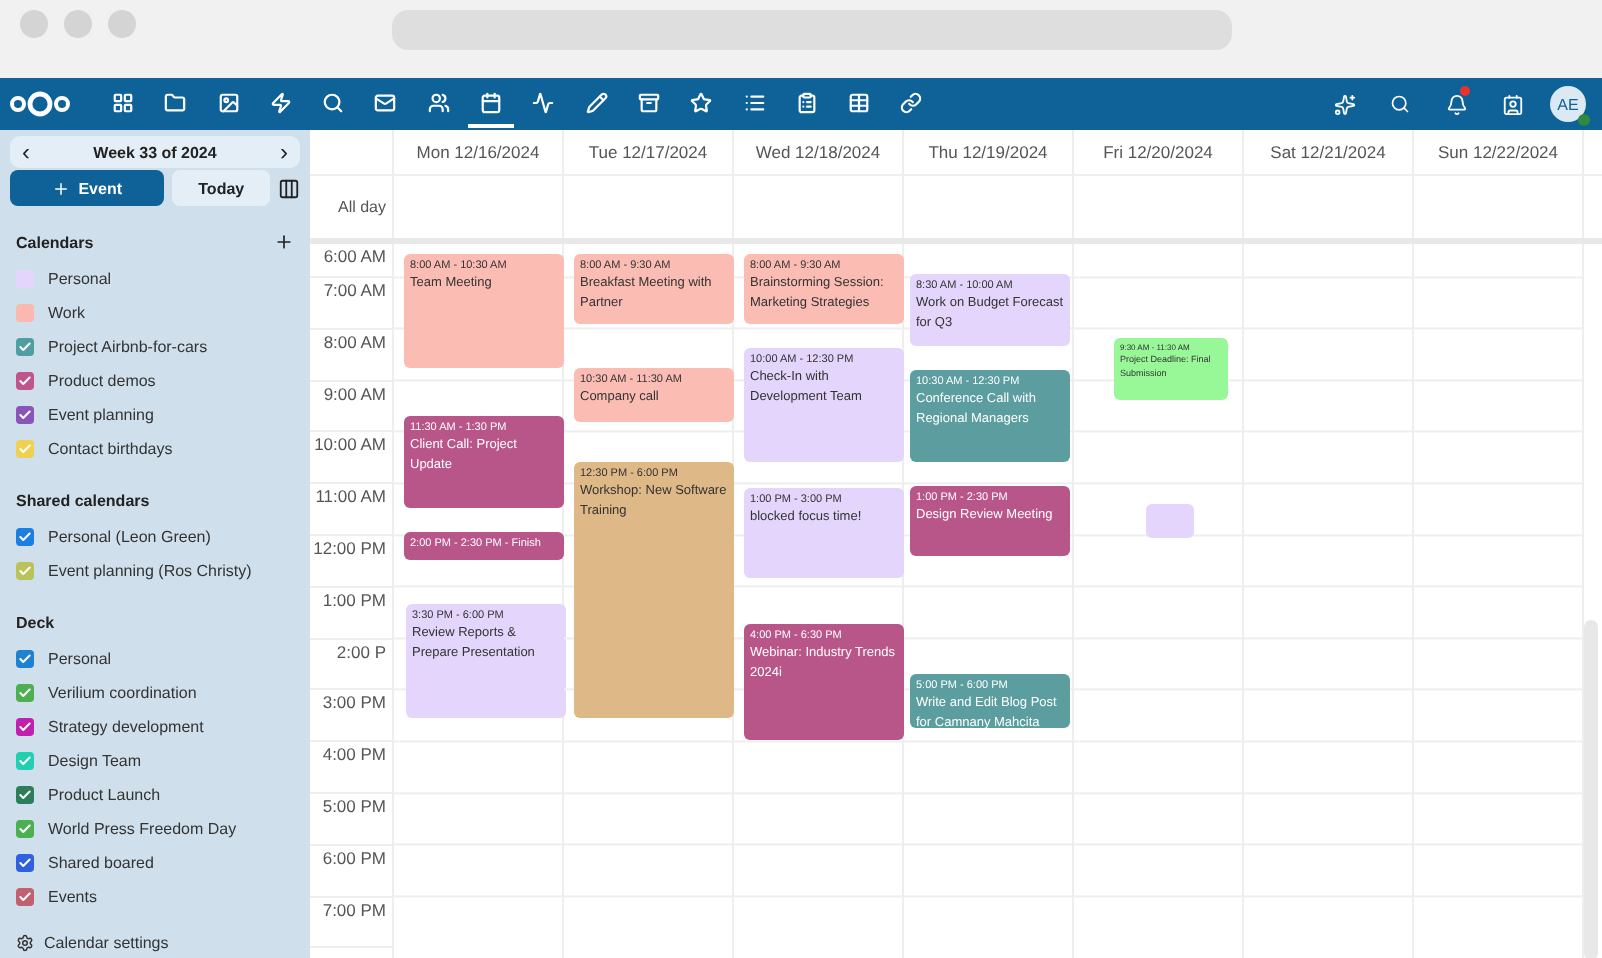 This screenshot has width=1602, height=958. What do you see at coordinates (350, 496) in the screenshot?
I see `hour-label: 11:00 AM` at bounding box center [350, 496].